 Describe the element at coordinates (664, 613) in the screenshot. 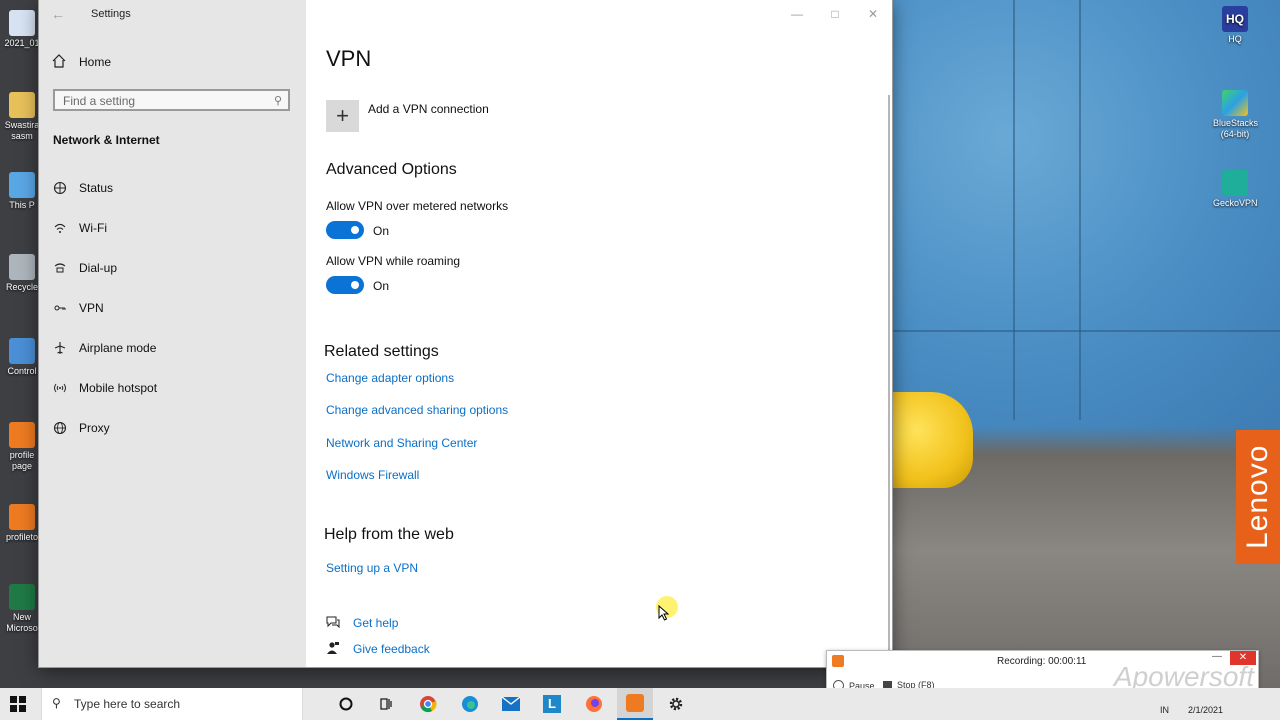

I see `mouse-cursor-icon` at that location.